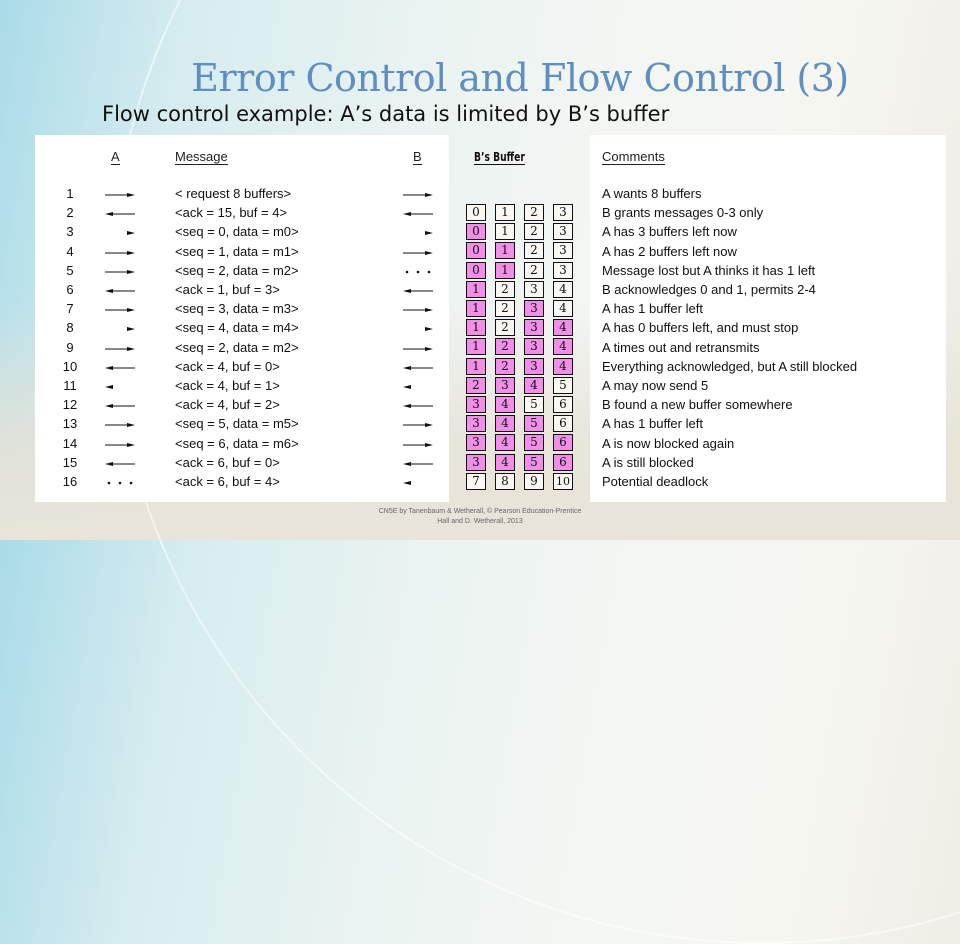 The width and height of the screenshot is (960, 944). I want to click on buffer-cell-empty: 9, so click(534, 481).